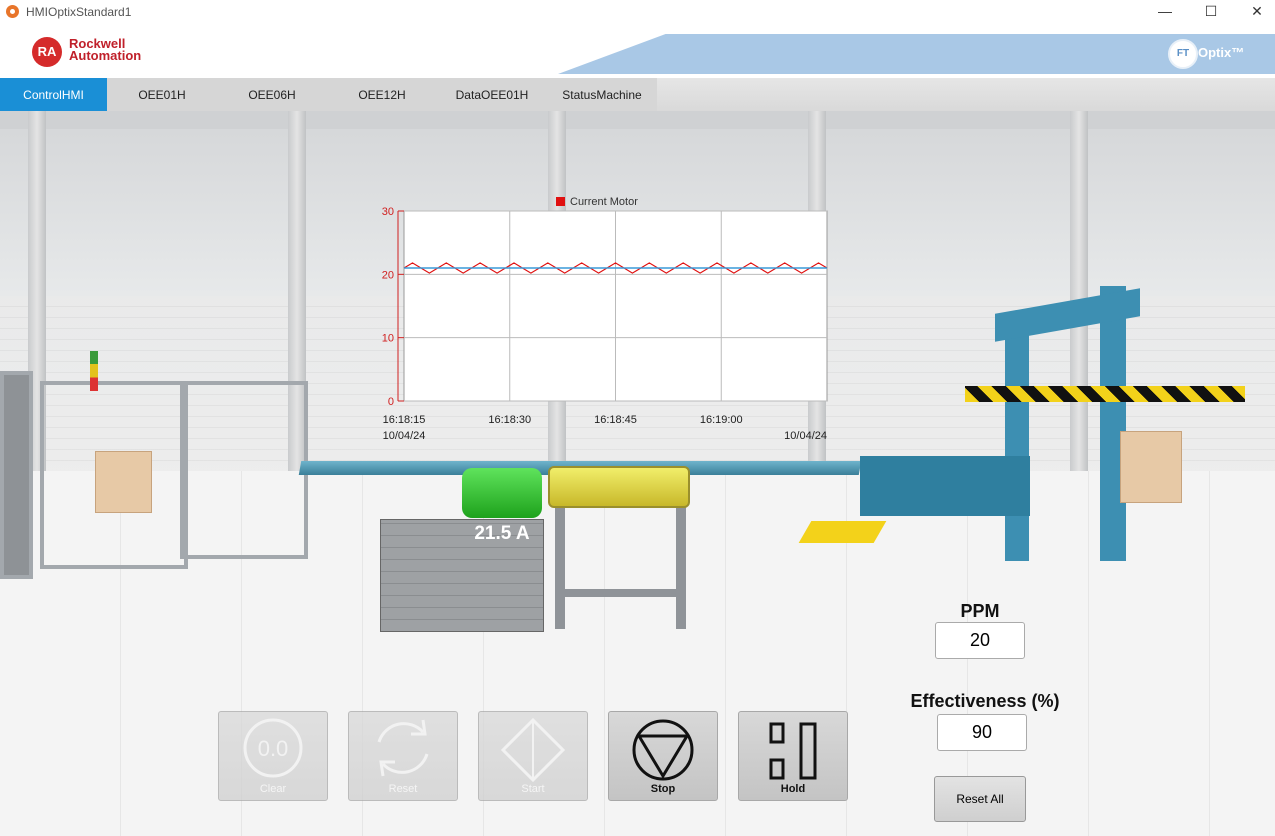  What do you see at coordinates (272, 94) in the screenshot?
I see `tab-oee06h: OEE06H` at bounding box center [272, 94].